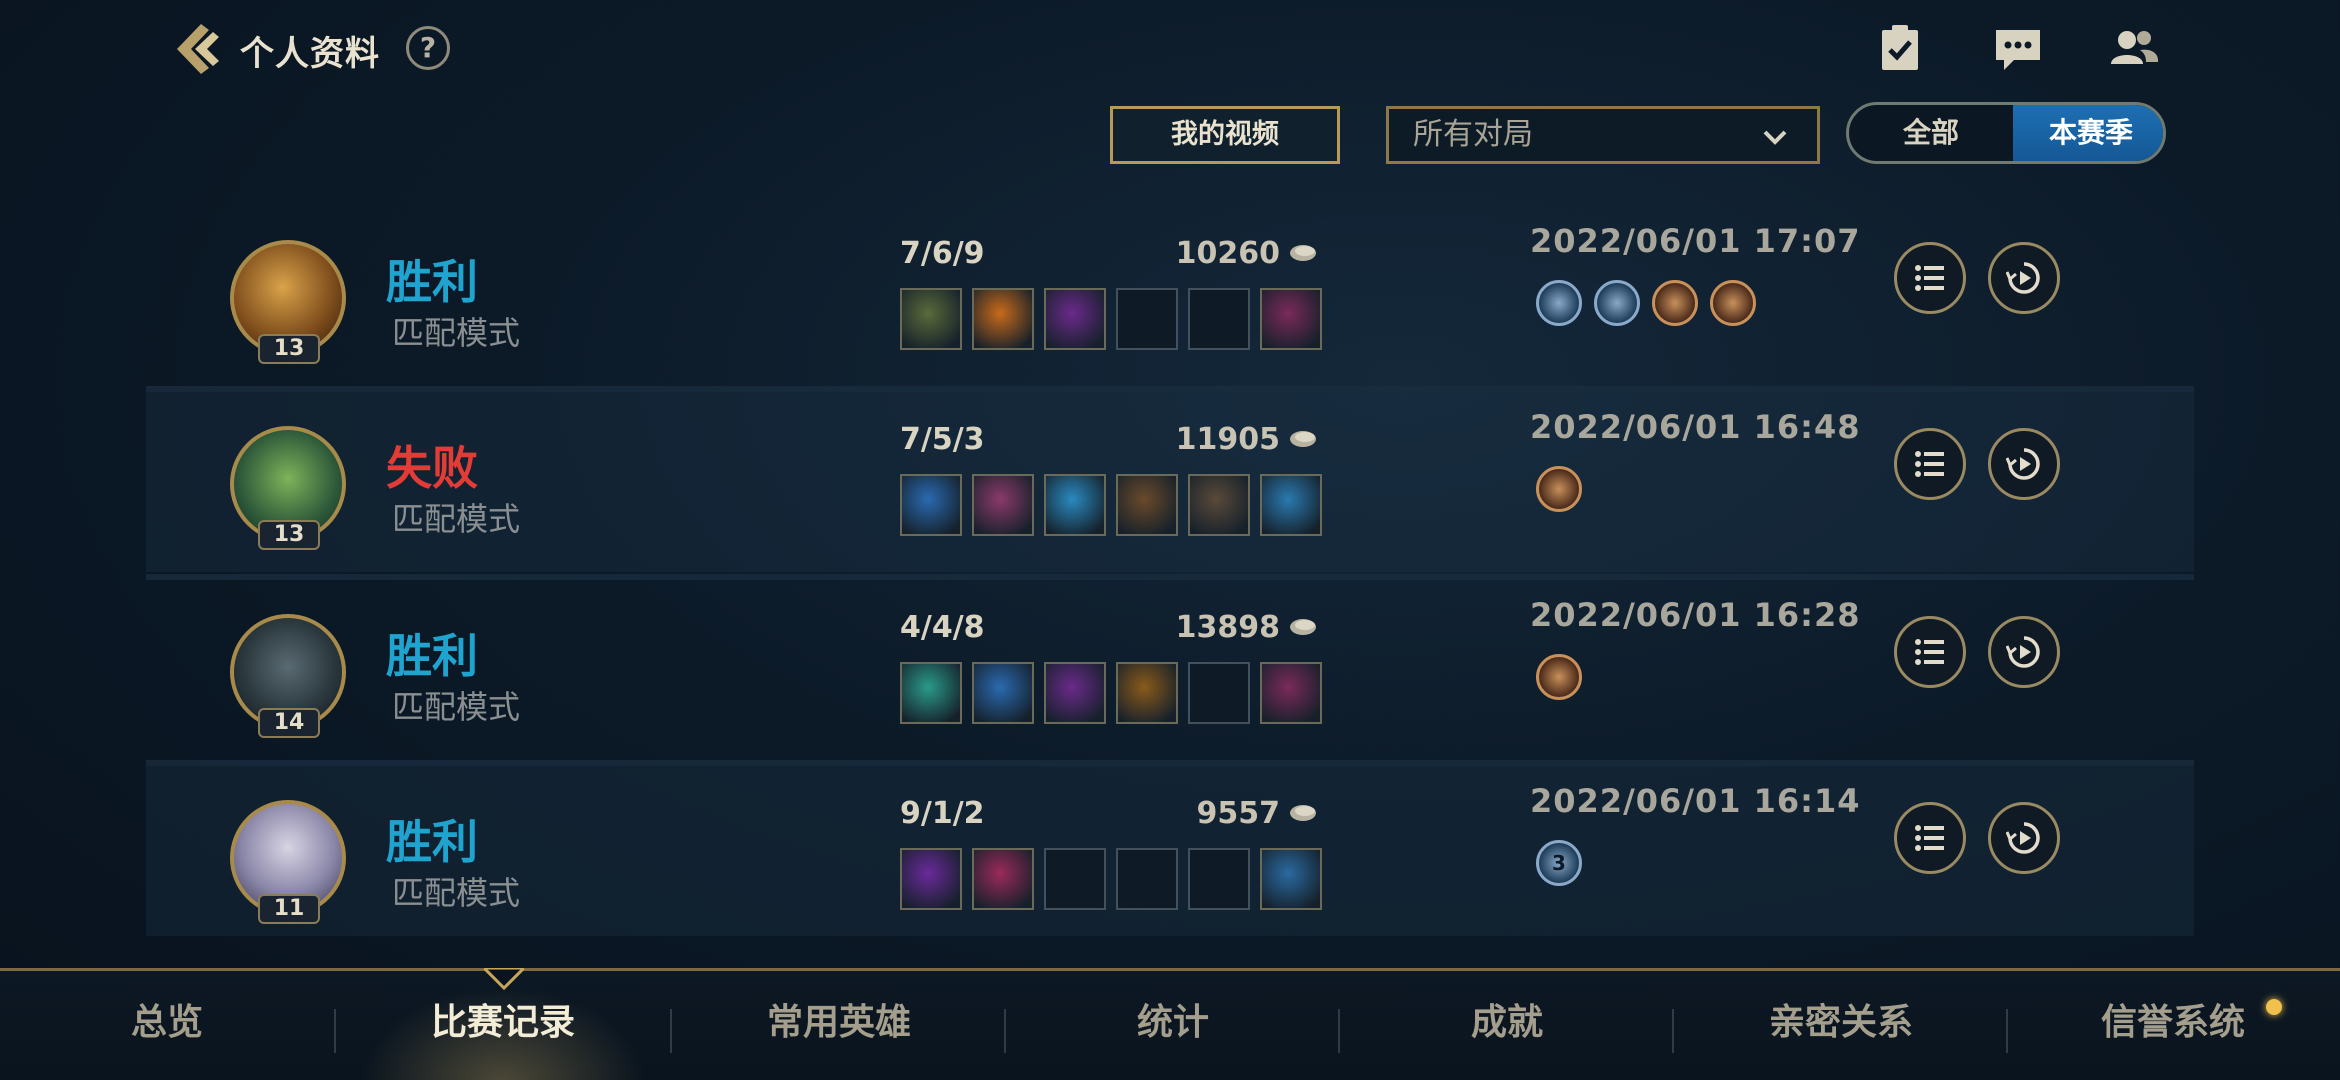 The width and height of the screenshot is (2340, 1080). Describe the element at coordinates (432, 468) in the screenshot. I see `match-result: 失败` at that location.